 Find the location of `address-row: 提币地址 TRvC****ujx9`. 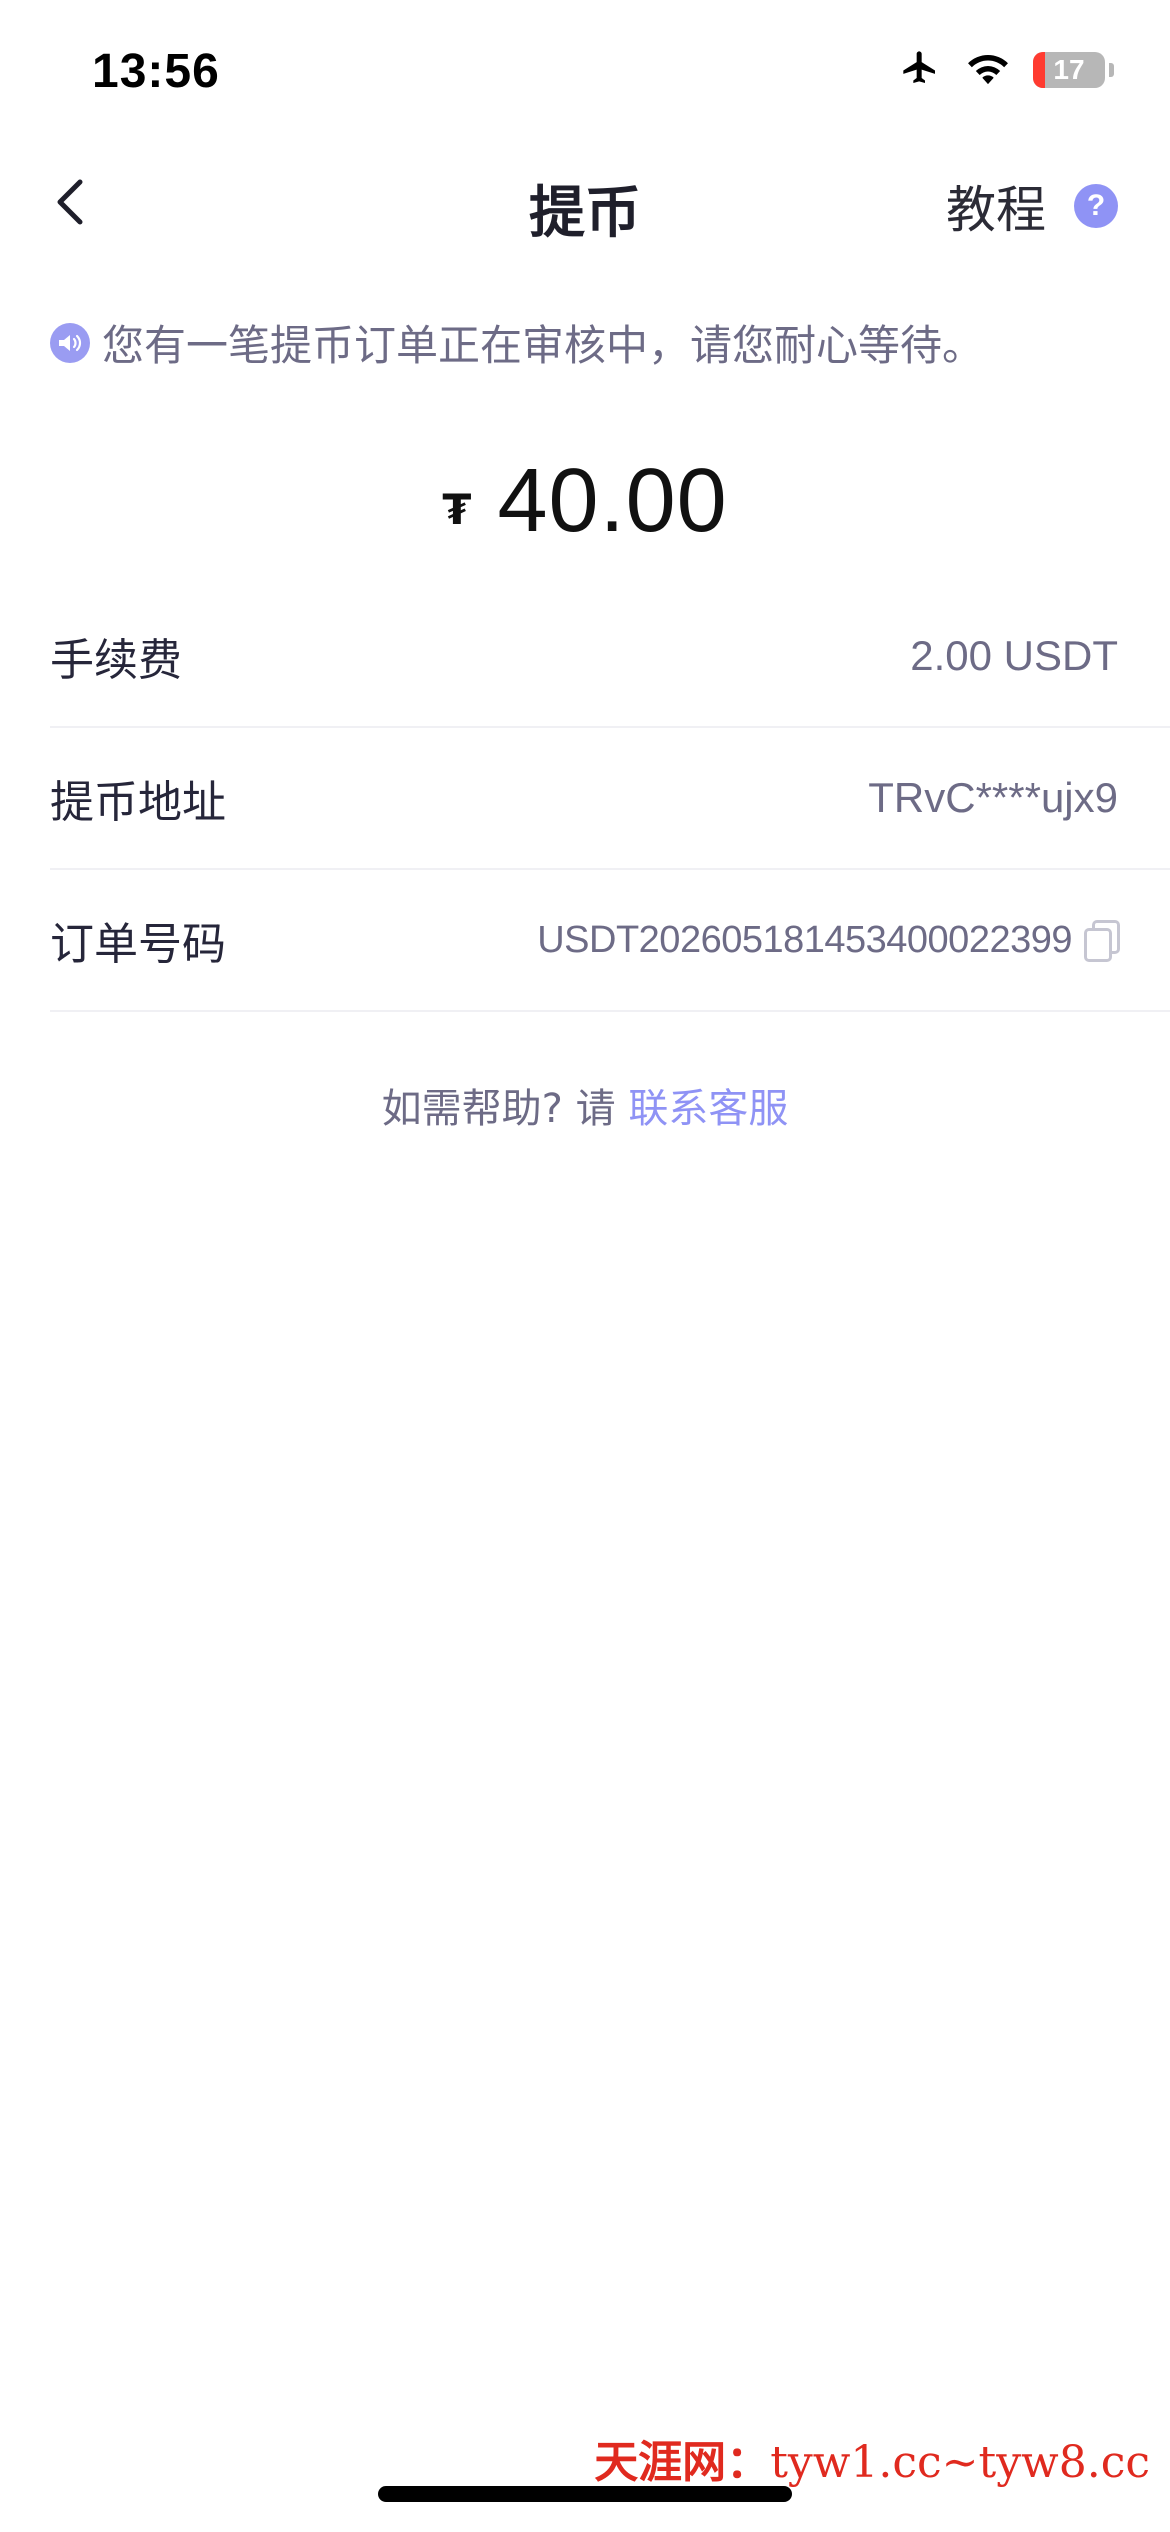

address-row: 提币地址 TRvC****ujx9 is located at coordinates (610, 799).